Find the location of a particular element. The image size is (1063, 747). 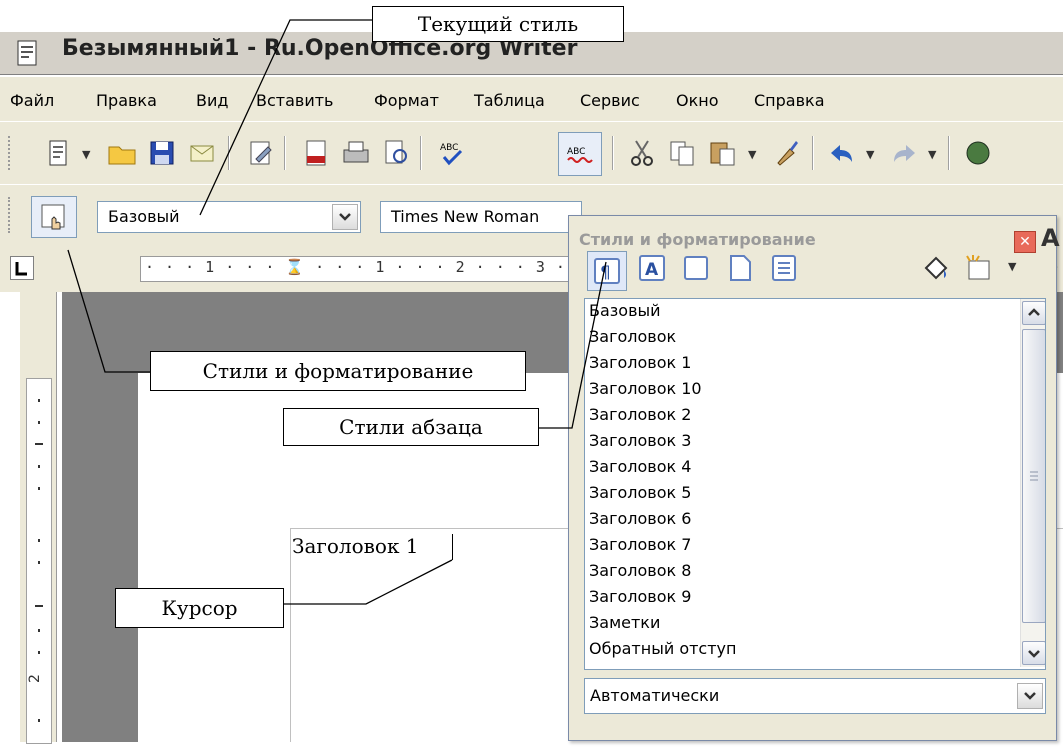

copy-icon is located at coordinates (682, 153).